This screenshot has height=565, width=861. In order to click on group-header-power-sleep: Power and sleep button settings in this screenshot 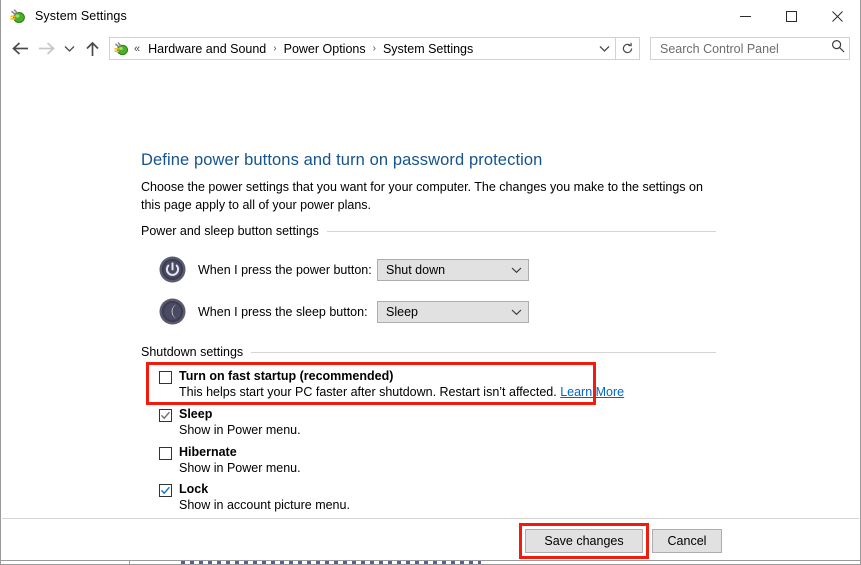, I will do `click(428, 231)`.